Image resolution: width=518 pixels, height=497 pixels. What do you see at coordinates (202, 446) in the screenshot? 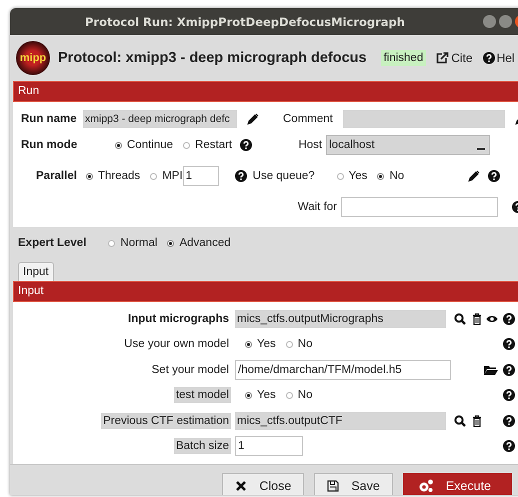
I see `param-label: Batch size` at bounding box center [202, 446].